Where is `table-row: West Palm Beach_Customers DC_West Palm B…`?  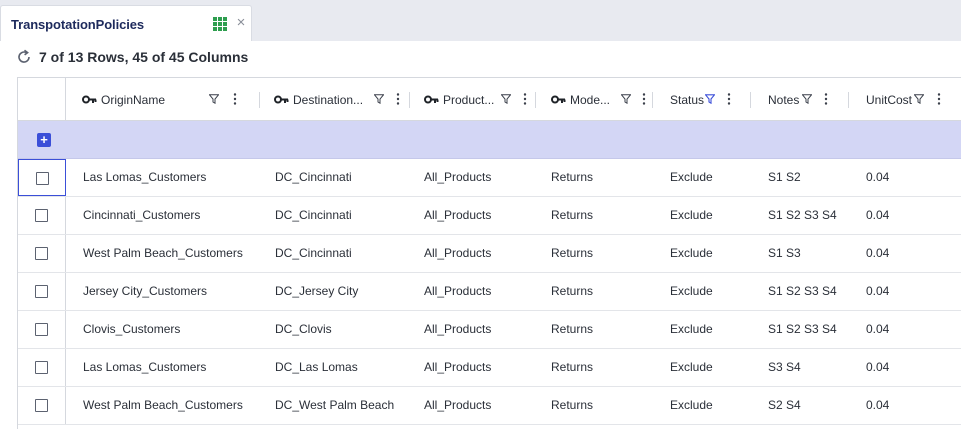
table-row: West Palm Beach_Customers DC_West Palm B… is located at coordinates (489, 406).